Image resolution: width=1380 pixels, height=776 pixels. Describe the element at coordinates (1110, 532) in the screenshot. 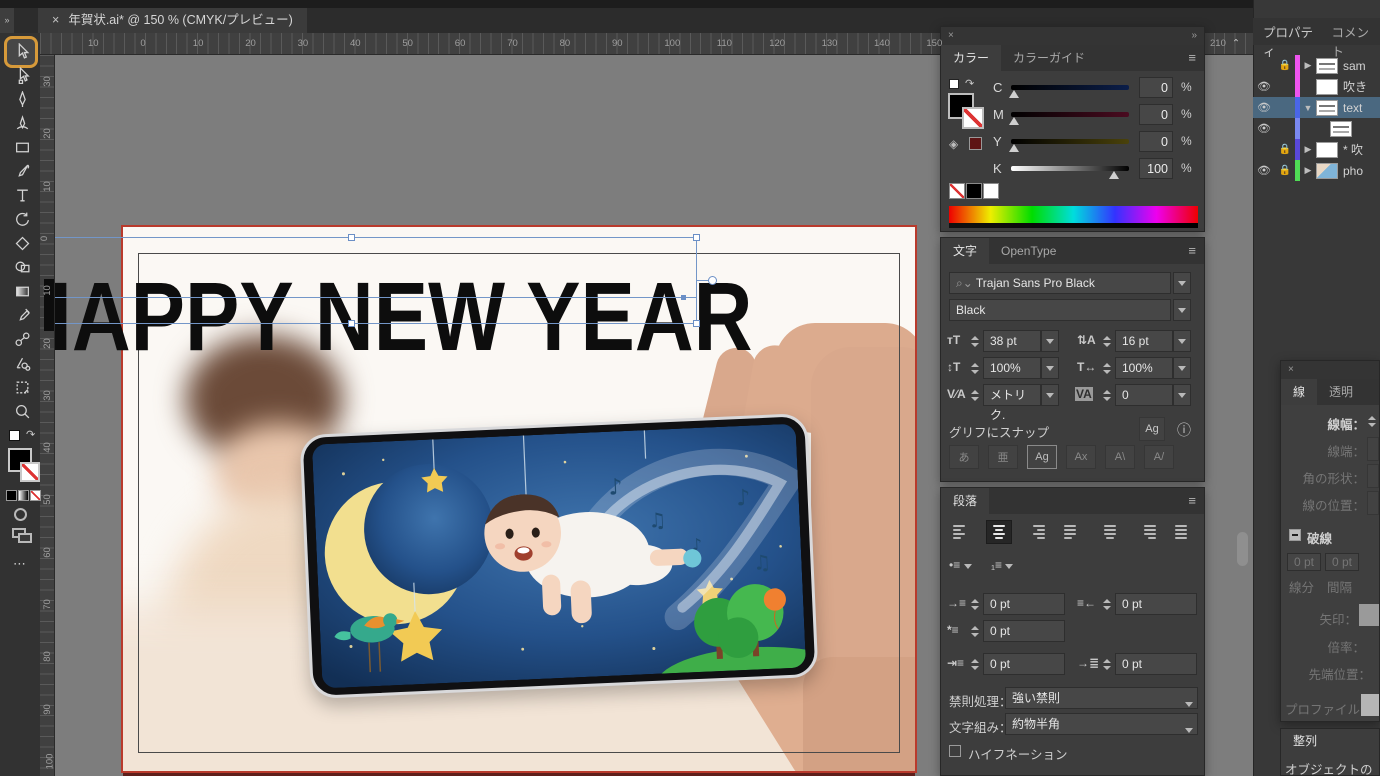

I see `align-justify-center-button` at that location.